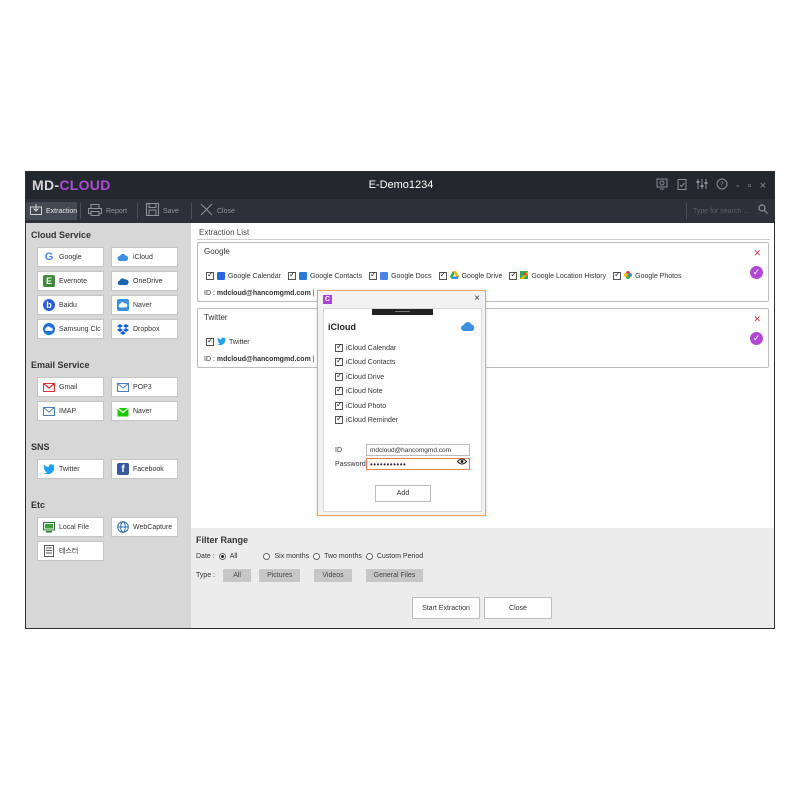  Describe the element at coordinates (366, 419) in the screenshot. I see `icloud-reminder-item: iCloud Reminder` at that location.